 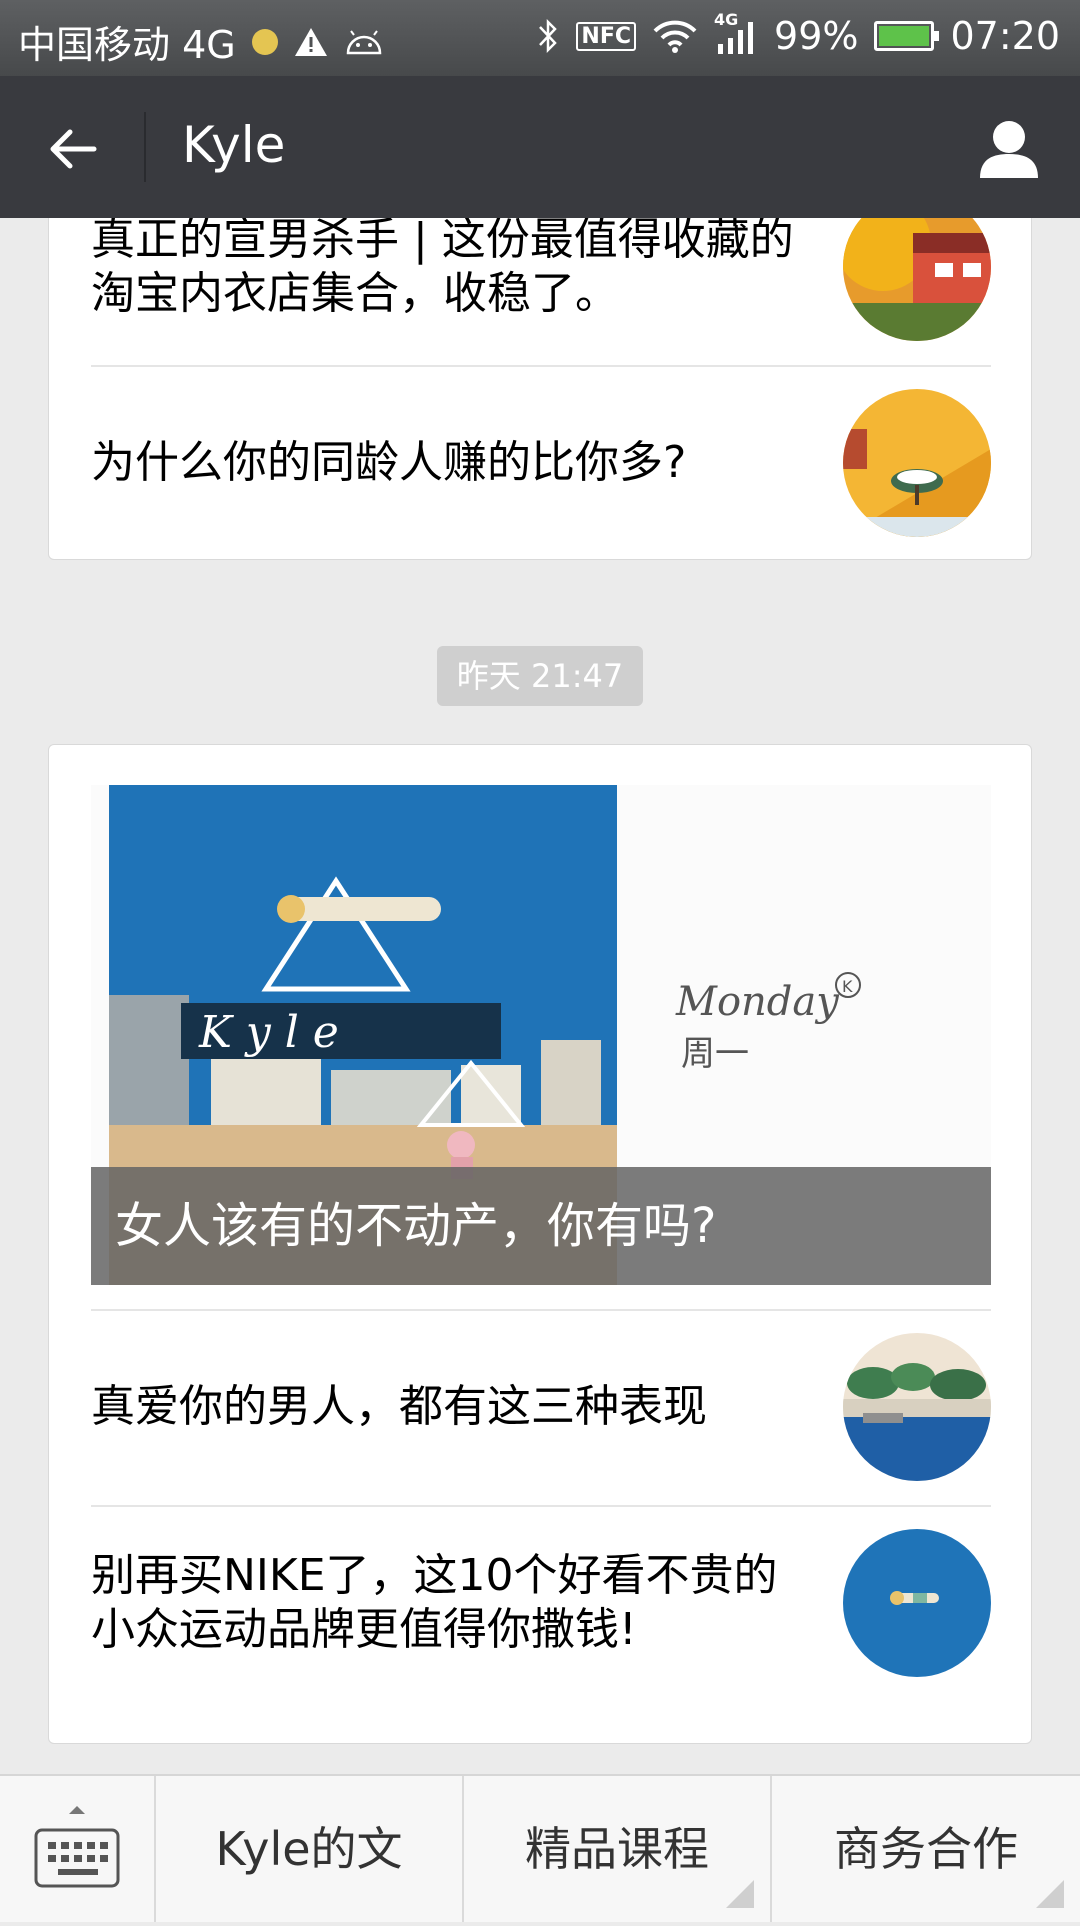 I want to click on cover-brand-sub: 周一, so click(x=715, y=1054).